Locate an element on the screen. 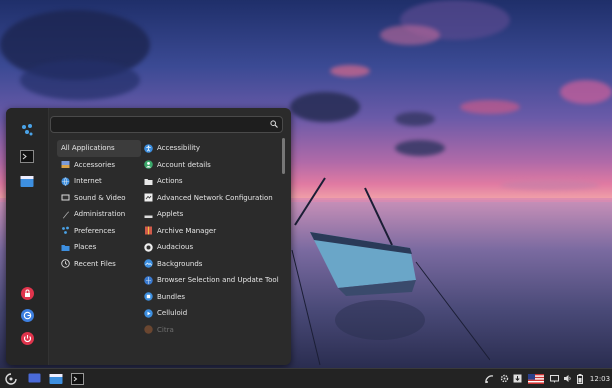 This screenshot has width=612, height=388. taskbar-terminal-launcher is located at coordinates (77, 378).